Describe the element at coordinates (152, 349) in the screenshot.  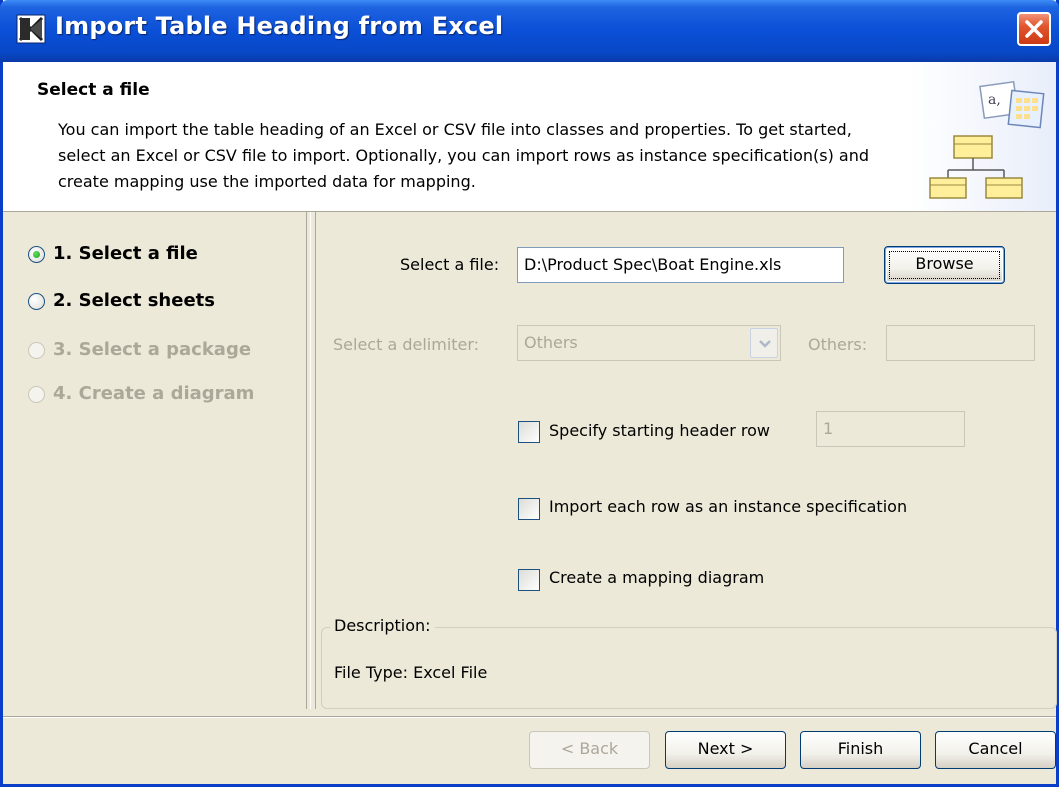
I see `step-label: 3. Select a package` at that location.